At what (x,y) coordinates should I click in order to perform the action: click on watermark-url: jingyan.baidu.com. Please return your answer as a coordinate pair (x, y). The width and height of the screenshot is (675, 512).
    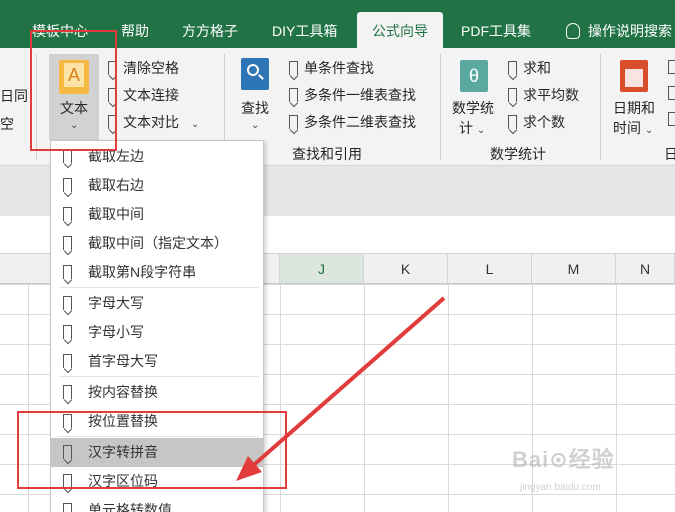
    Looking at the image, I should click on (560, 487).